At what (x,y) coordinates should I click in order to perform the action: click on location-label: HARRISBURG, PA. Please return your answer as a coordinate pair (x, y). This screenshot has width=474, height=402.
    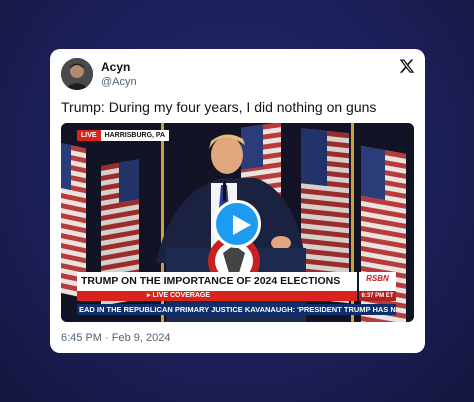
    Looking at the image, I should click on (135, 135).